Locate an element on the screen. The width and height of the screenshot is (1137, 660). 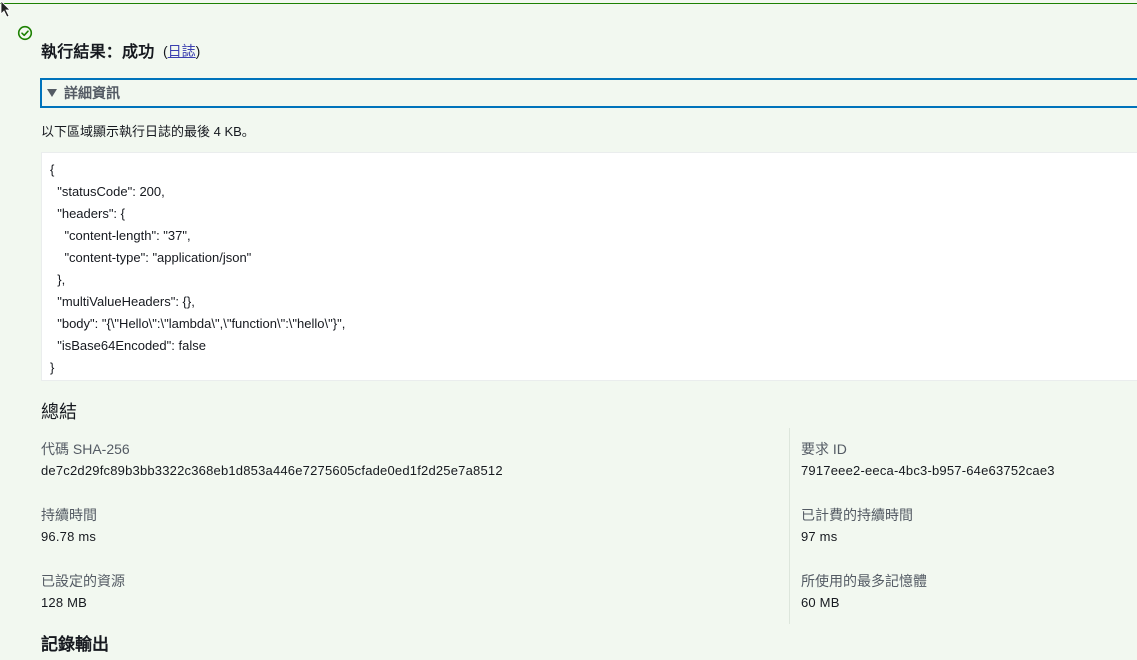
check-circle-icon is located at coordinates (25, 33).